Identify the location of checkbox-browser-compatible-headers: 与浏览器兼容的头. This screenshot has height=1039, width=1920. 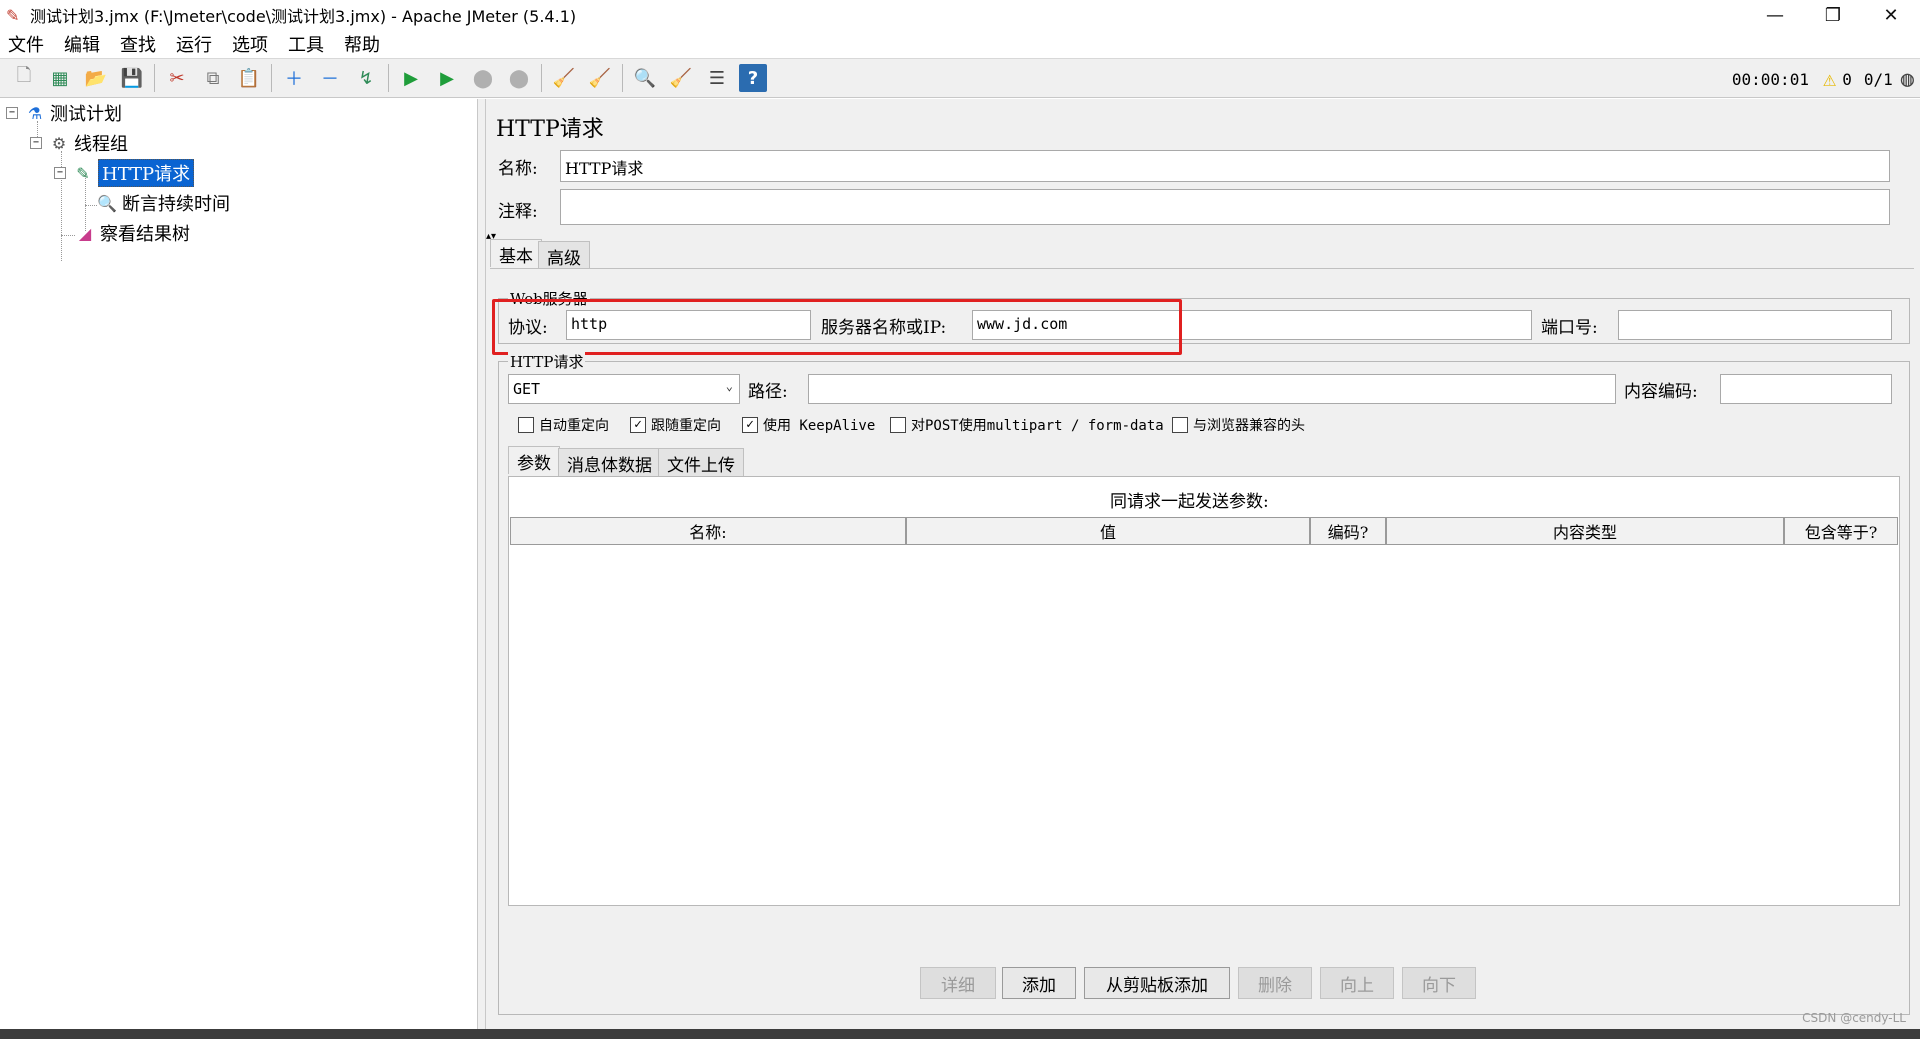
(1238, 425).